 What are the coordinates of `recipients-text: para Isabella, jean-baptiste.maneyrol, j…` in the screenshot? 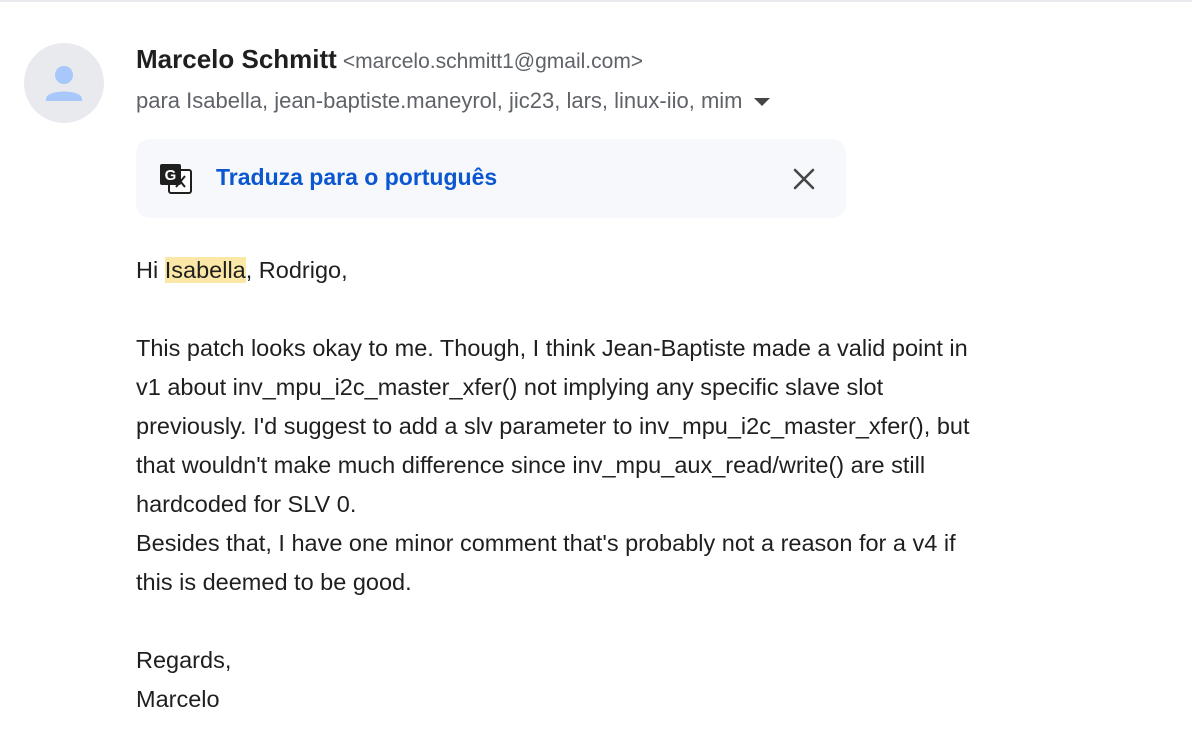 It's located at (439, 100).